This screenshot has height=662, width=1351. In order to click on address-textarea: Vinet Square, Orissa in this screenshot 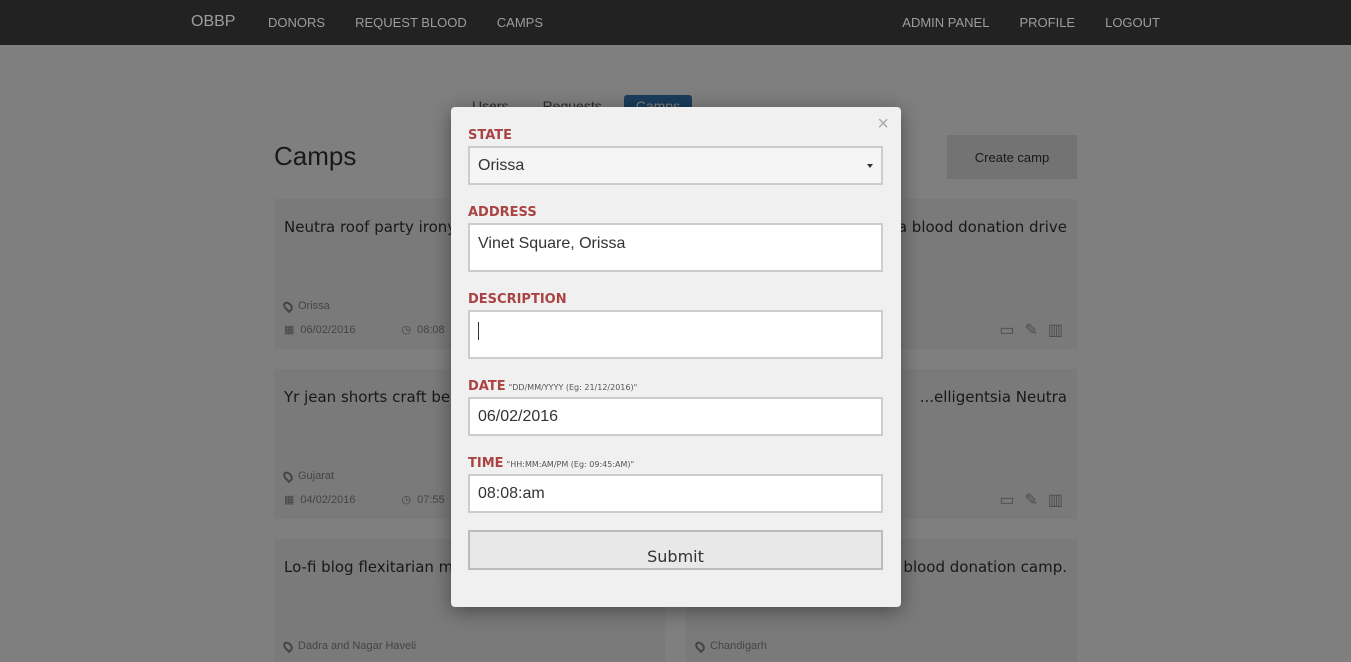, I will do `click(675, 247)`.